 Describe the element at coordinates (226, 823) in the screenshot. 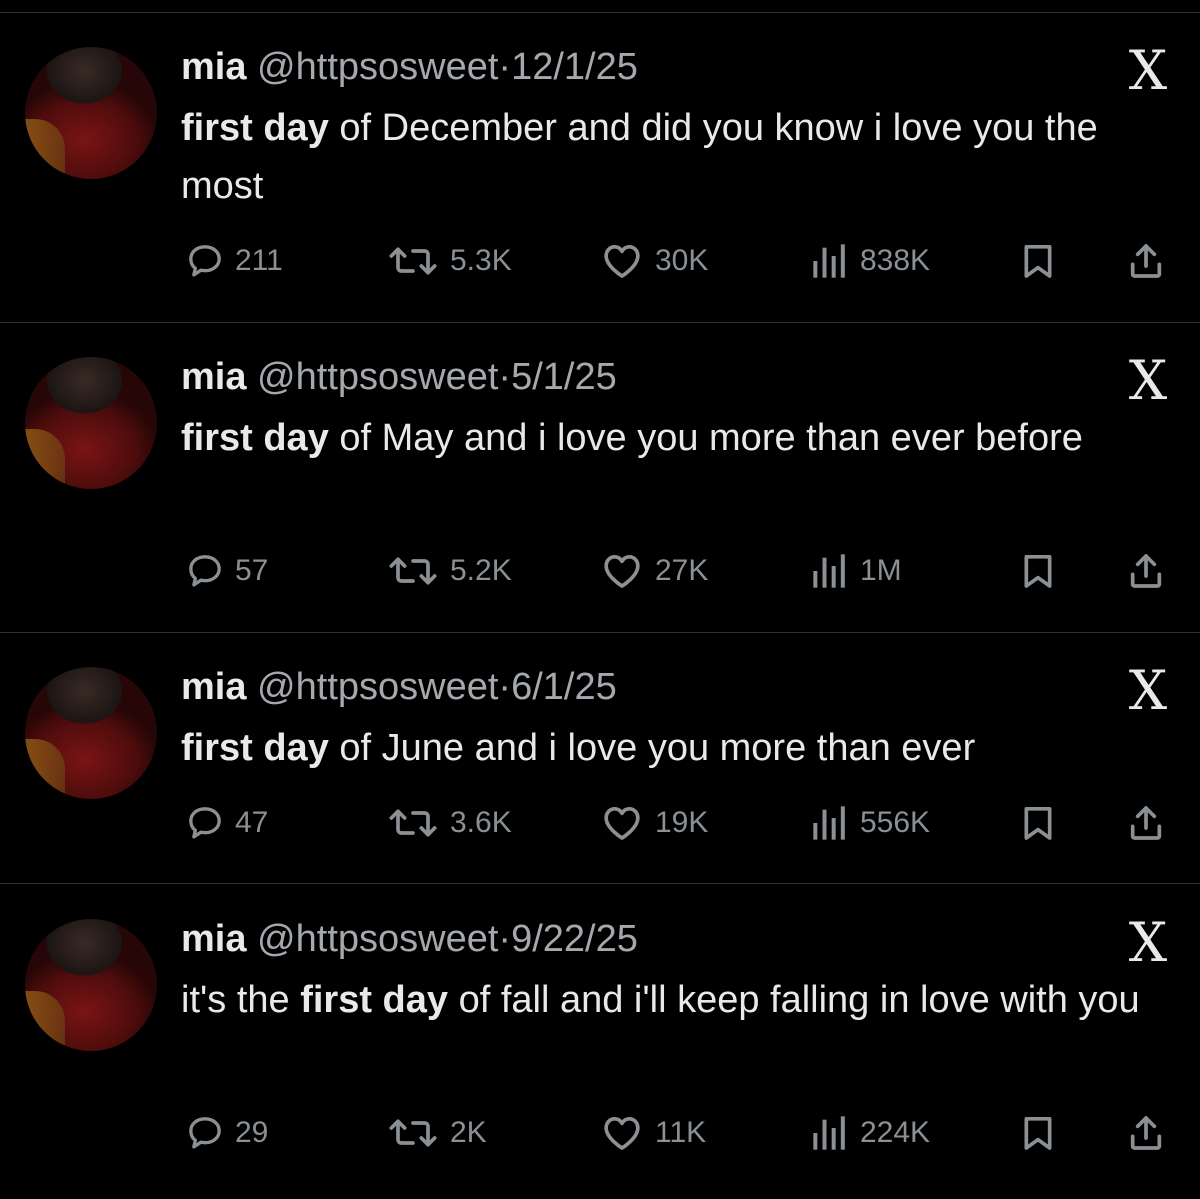

I see `reply-button: 47` at that location.